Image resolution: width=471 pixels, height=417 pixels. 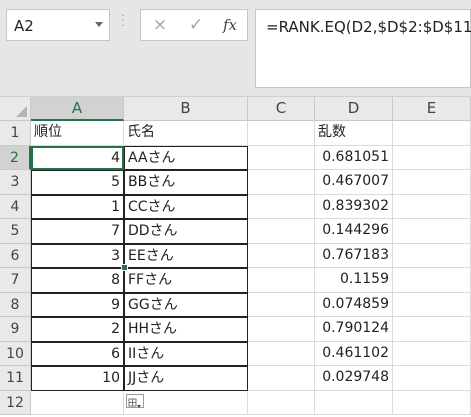 What do you see at coordinates (281, 329) in the screenshot?
I see `cell-c9` at bounding box center [281, 329].